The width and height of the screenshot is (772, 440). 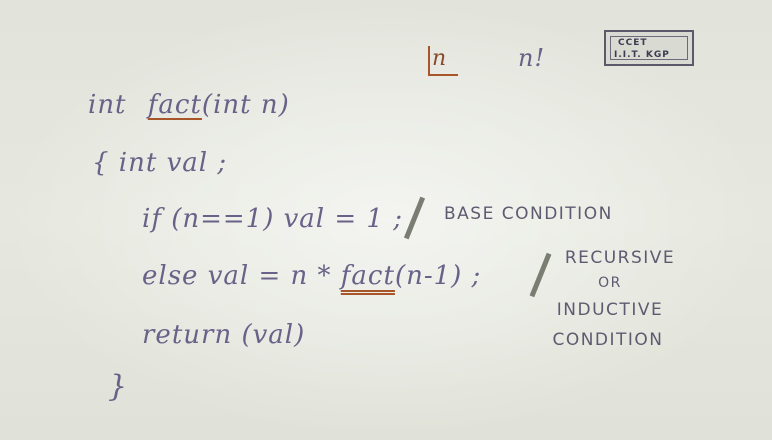 What do you see at coordinates (649, 48) in the screenshot?
I see `institution-logo: CCET I.I.T. KGP` at bounding box center [649, 48].